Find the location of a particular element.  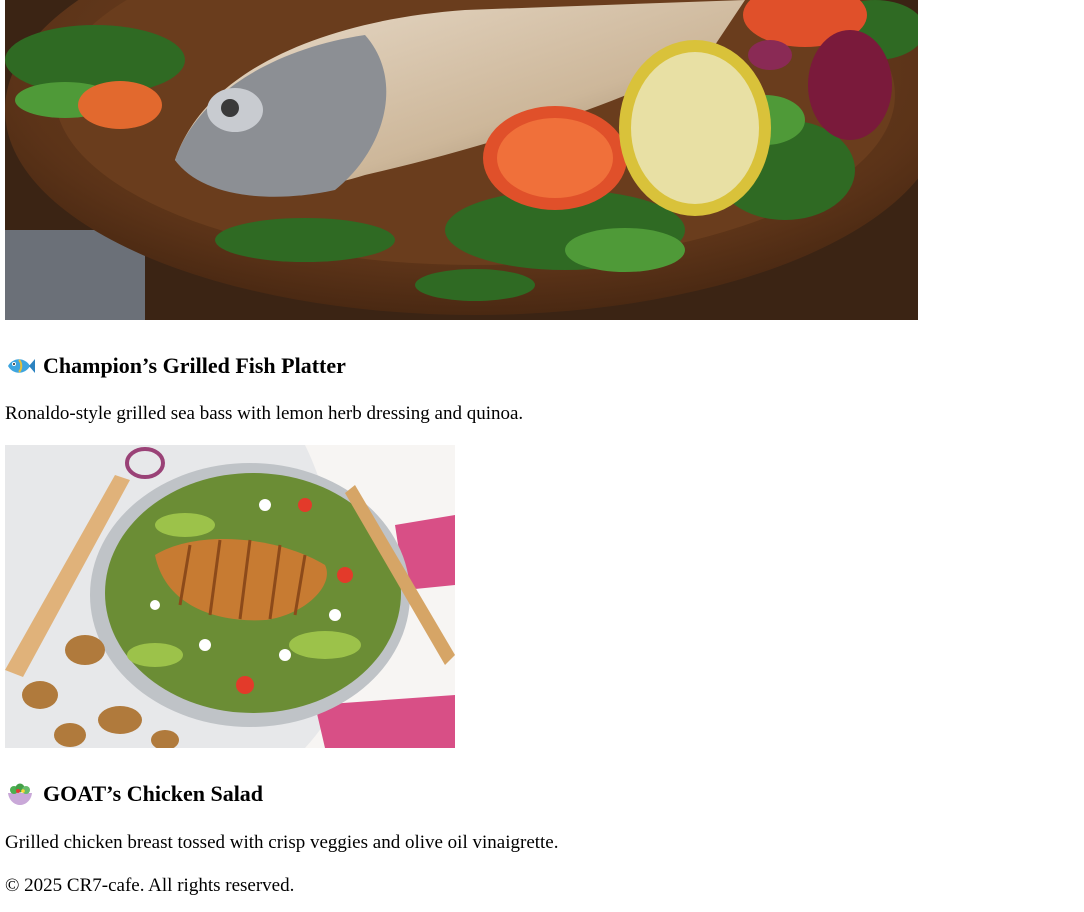

chicken-salad-image is located at coordinates (230, 596).